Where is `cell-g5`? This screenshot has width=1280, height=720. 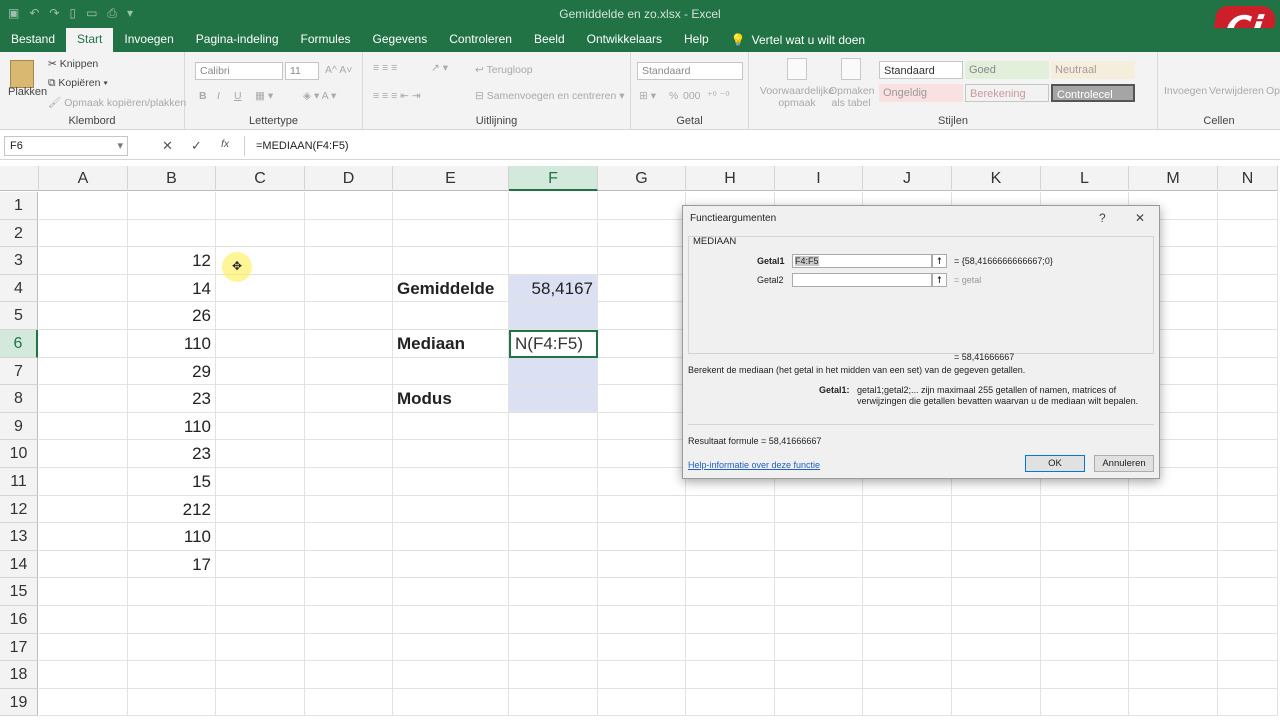
cell-g5 is located at coordinates (642, 316).